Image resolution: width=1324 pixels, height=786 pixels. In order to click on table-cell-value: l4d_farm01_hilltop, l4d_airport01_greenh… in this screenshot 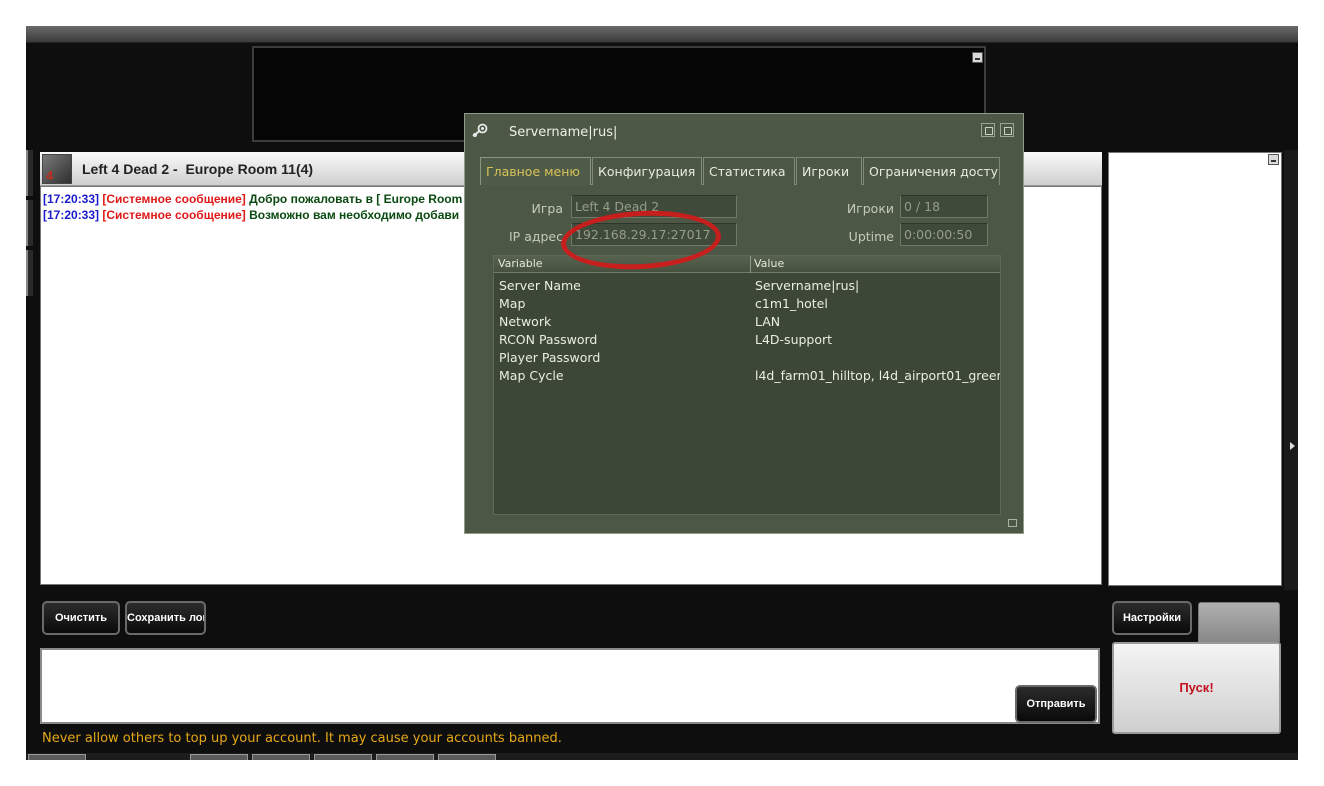, I will do `click(877, 375)`.